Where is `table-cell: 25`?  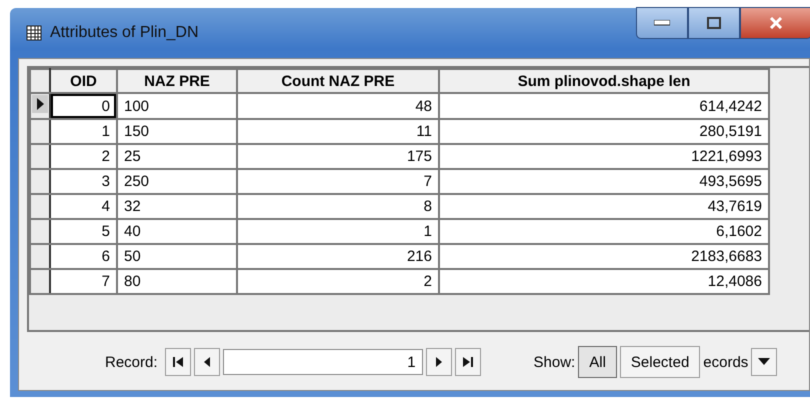 table-cell: 25 is located at coordinates (177, 156).